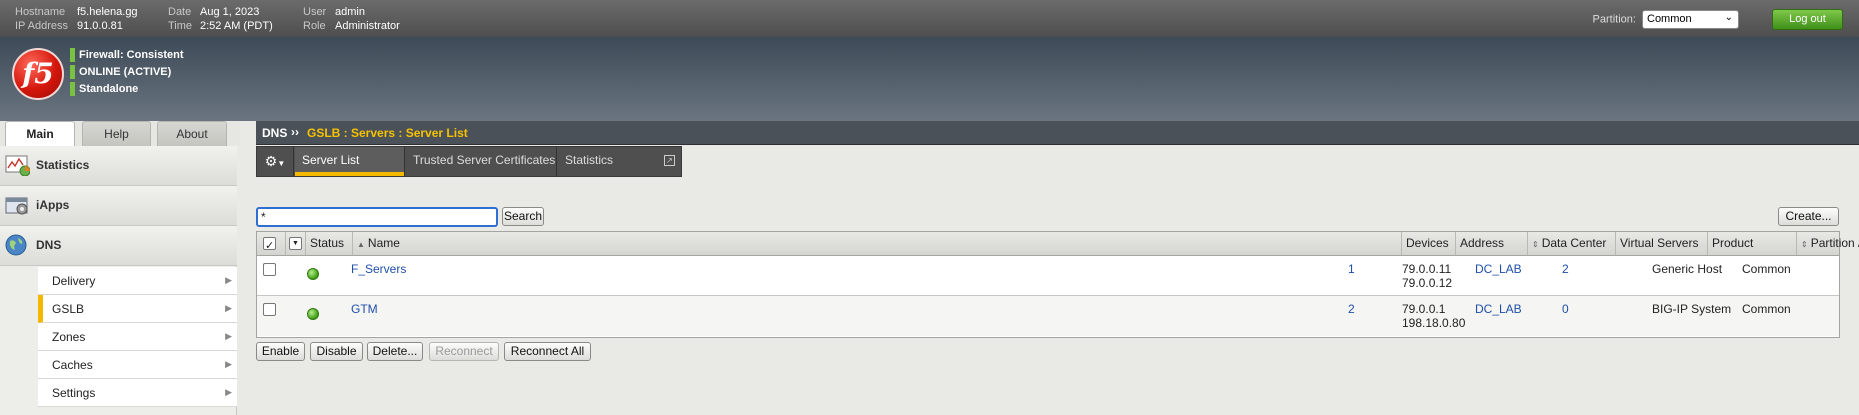 This screenshot has height=415, width=1859. I want to click on user-value: admin, so click(350, 12).